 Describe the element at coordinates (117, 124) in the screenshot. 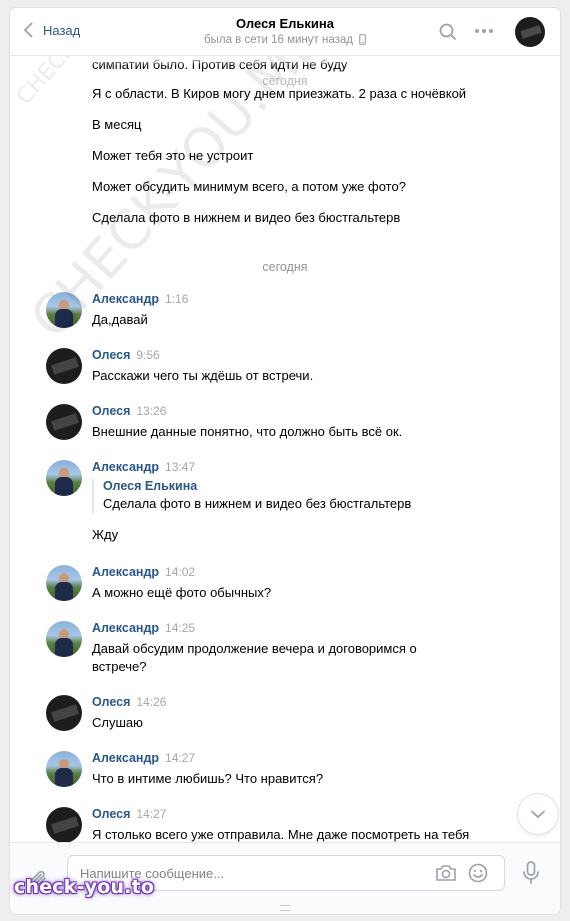

I see `message-text: В месяц` at that location.